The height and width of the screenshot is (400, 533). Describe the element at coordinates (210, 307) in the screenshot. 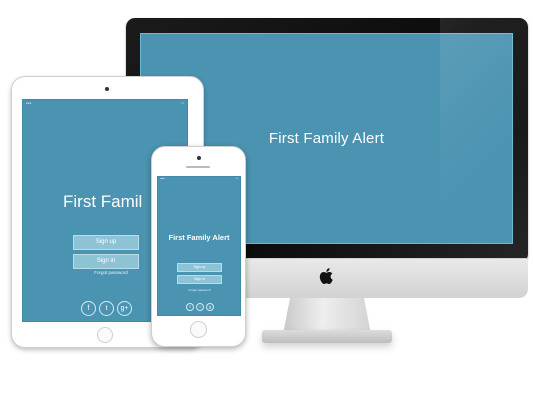

I see `phone-google-plus-icon: g` at that location.